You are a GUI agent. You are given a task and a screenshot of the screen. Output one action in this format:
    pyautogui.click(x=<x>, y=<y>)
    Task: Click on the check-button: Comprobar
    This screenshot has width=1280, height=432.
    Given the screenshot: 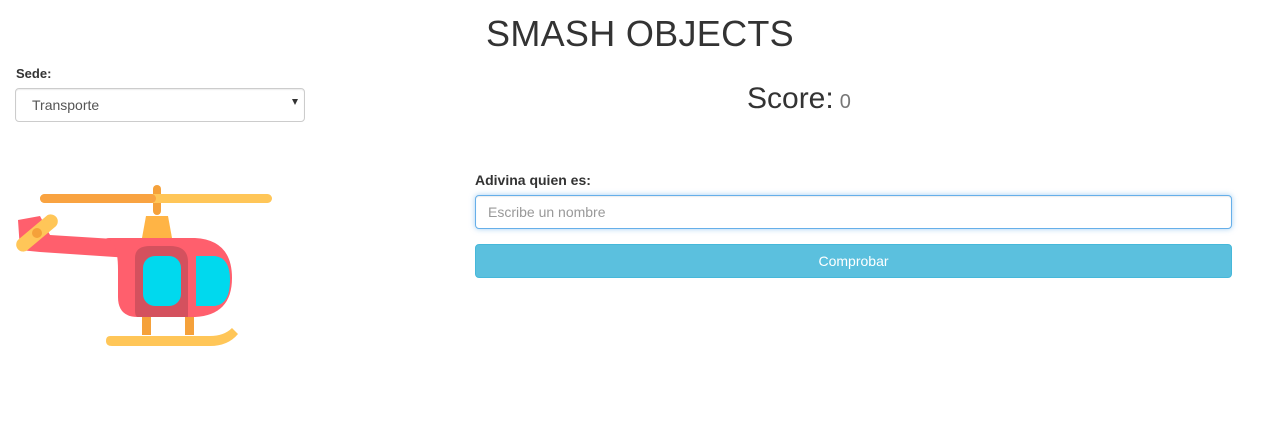 What is the action you would take?
    pyautogui.click(x=853, y=261)
    